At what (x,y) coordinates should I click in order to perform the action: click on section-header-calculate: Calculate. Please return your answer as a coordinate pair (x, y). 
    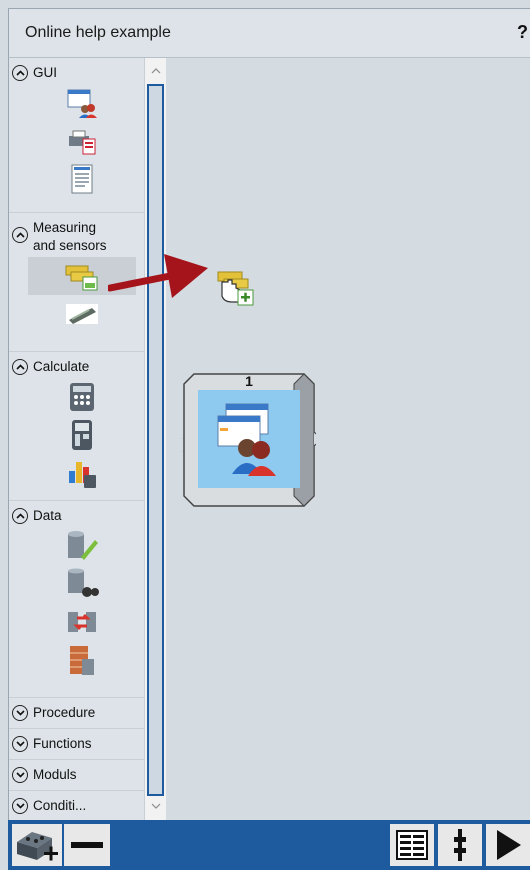
    Looking at the image, I should click on (77, 365).